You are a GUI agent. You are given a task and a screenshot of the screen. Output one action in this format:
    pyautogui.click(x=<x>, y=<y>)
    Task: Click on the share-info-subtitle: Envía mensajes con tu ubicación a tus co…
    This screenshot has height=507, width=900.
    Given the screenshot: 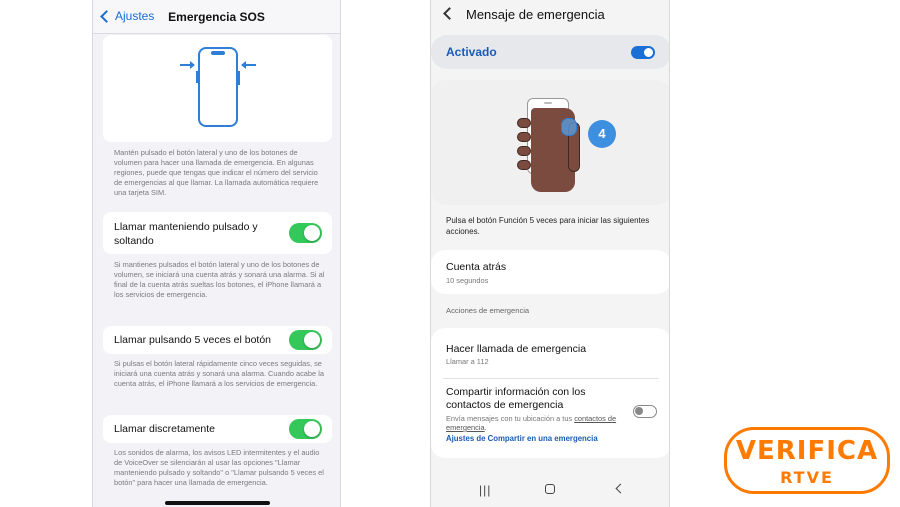 What is the action you would take?
    pyautogui.click(x=531, y=423)
    